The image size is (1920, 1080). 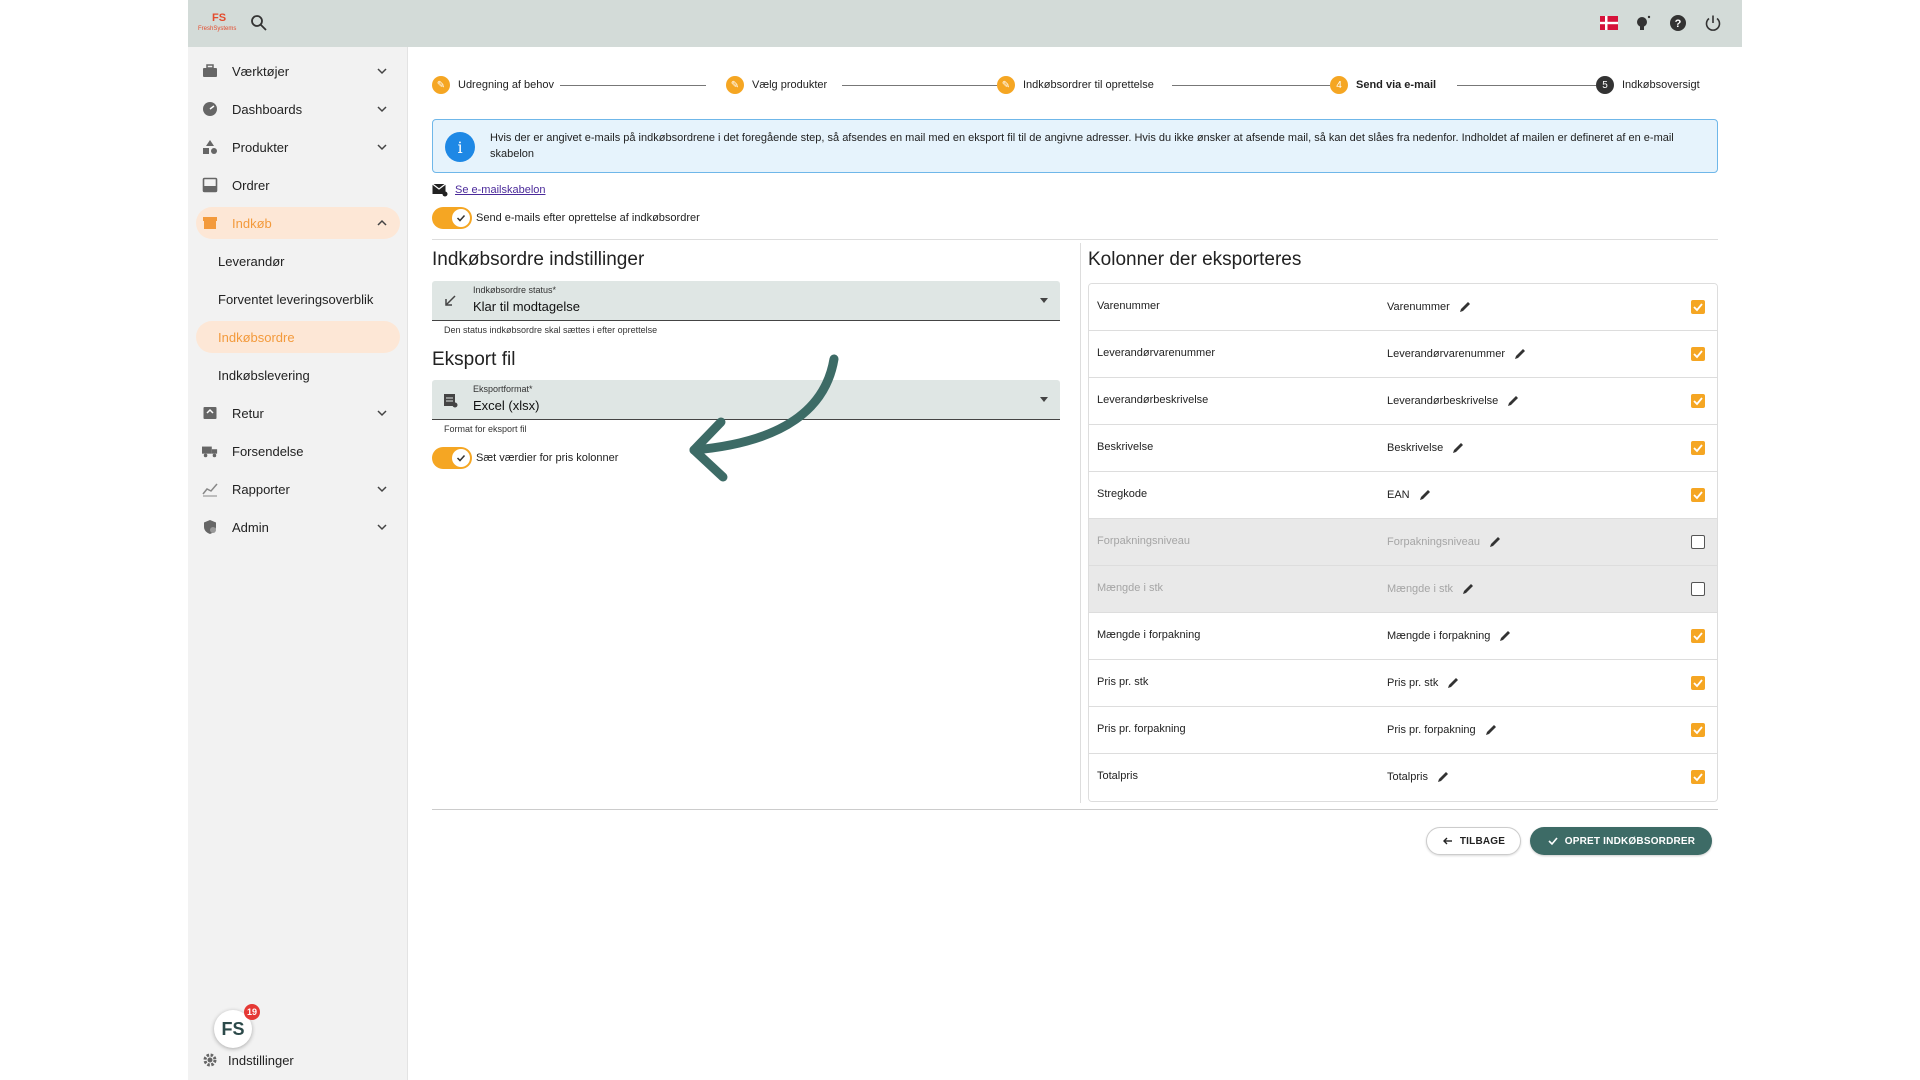 I want to click on export-name-cell: Forpakningsniveau, so click(x=1444, y=542).